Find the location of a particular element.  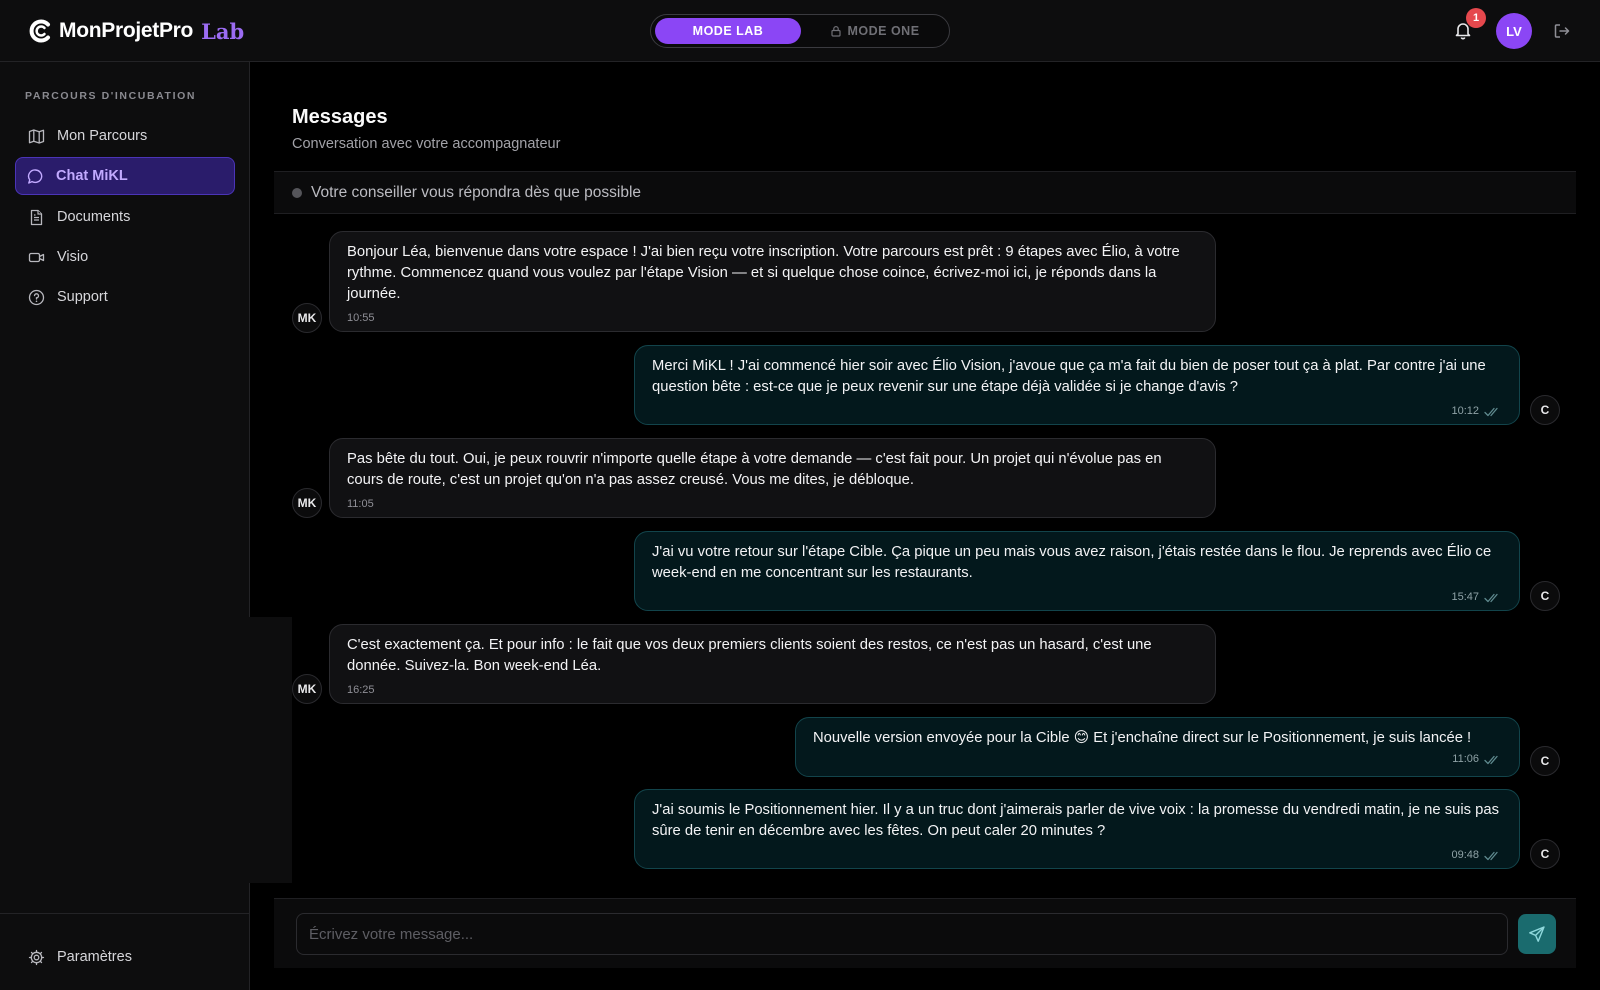

message-time: 09:48 is located at coordinates (1465, 855).